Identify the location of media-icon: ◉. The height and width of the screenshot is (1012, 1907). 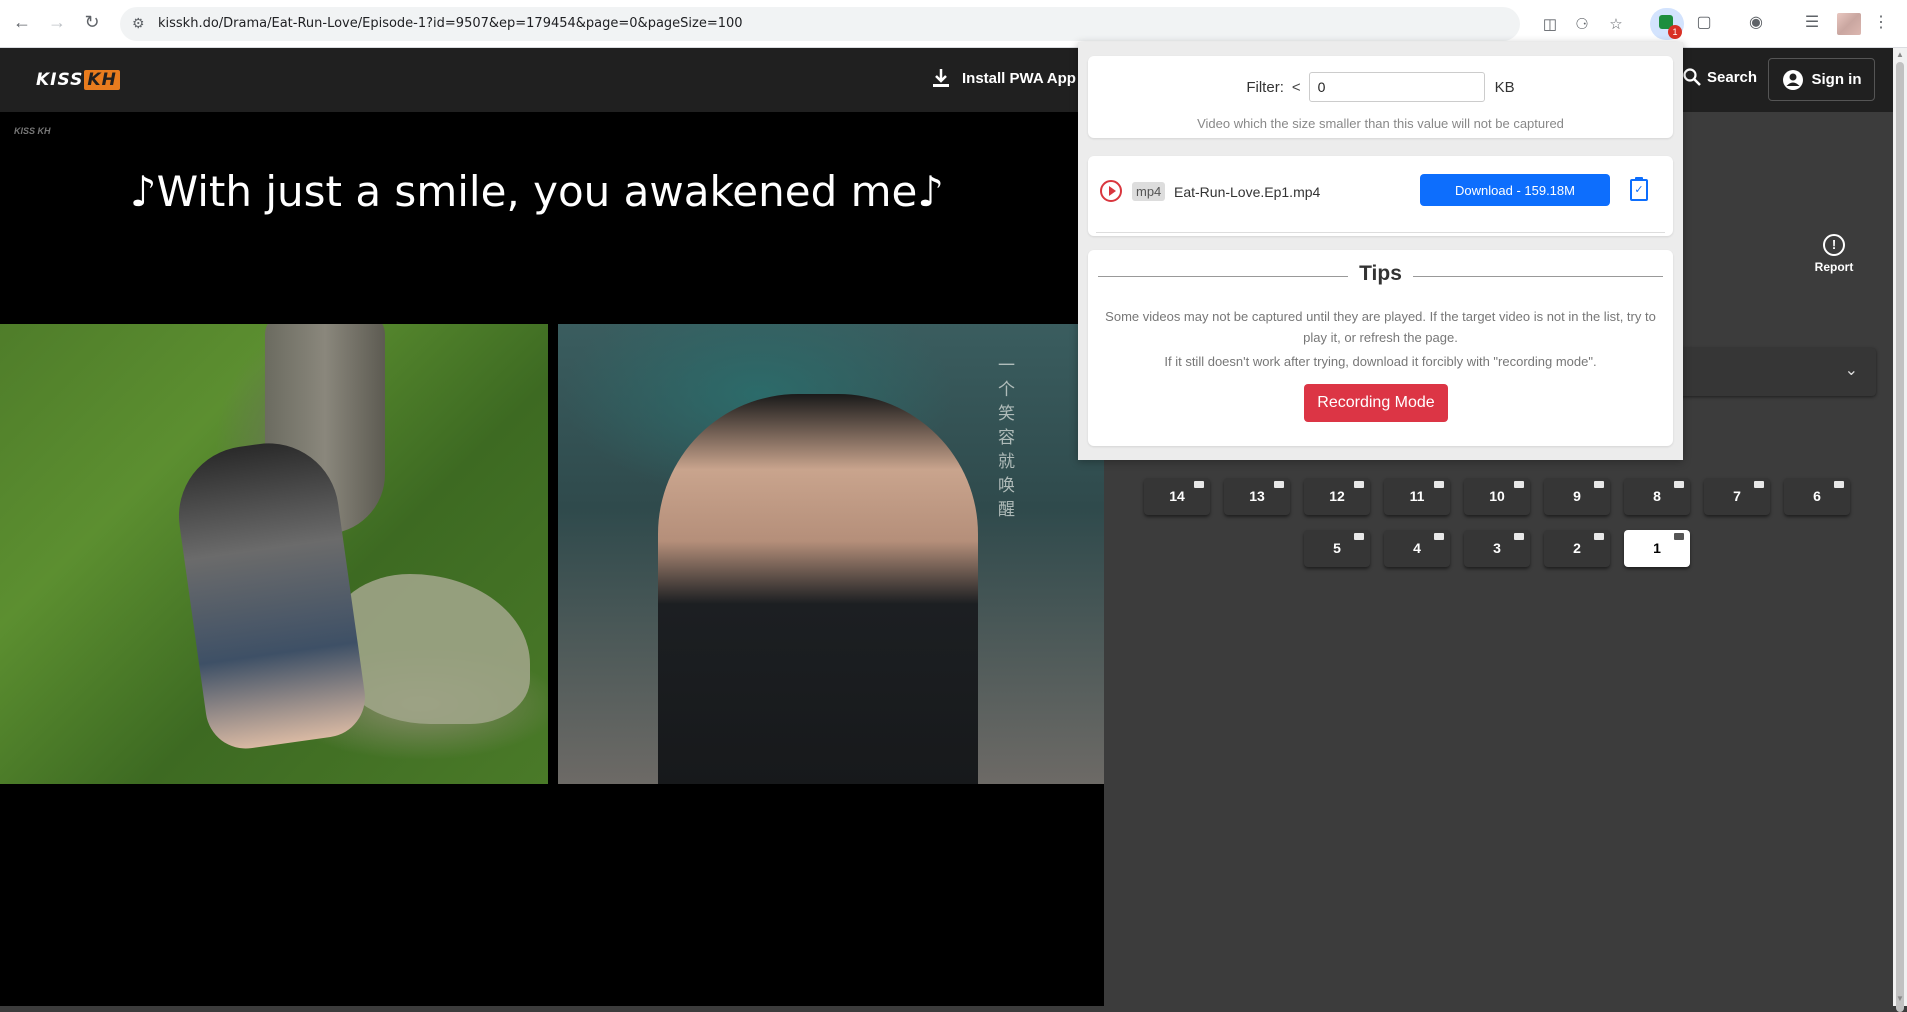
(1756, 24).